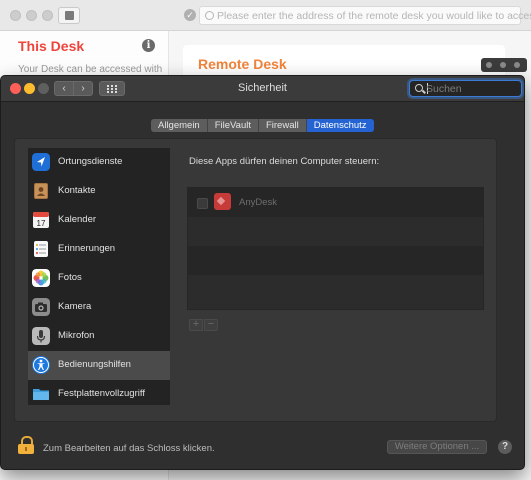  I want to click on apps-table: AnyDesk, so click(335, 248).